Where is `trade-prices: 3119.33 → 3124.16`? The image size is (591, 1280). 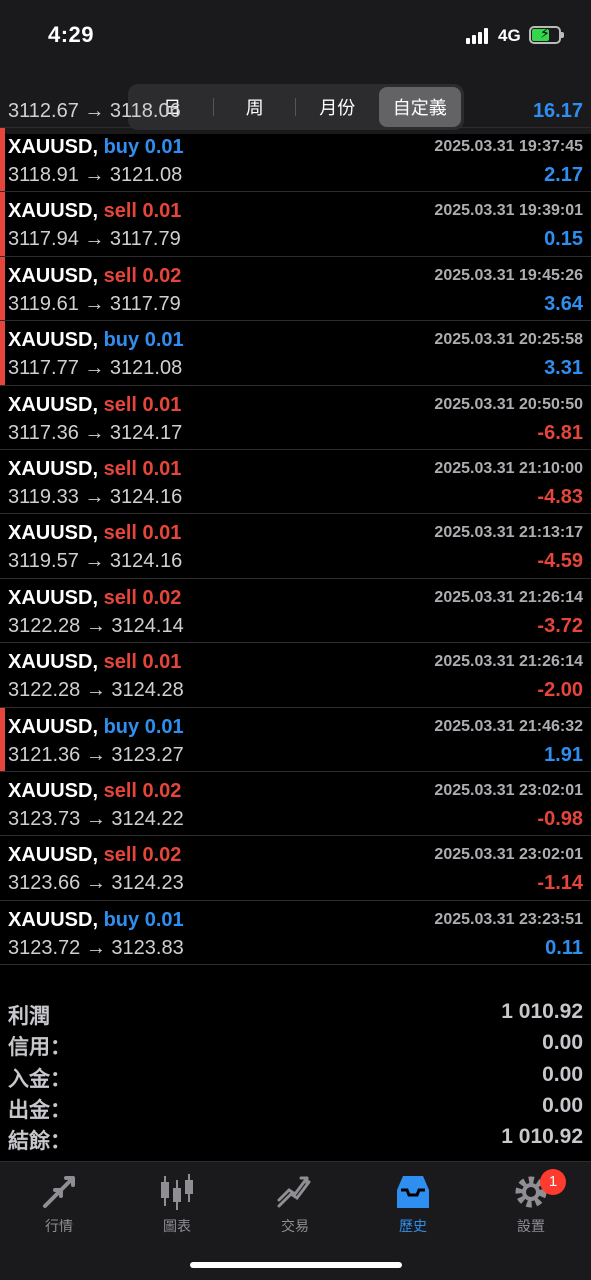
trade-prices: 3119.33 → 3124.16 is located at coordinates (95, 496).